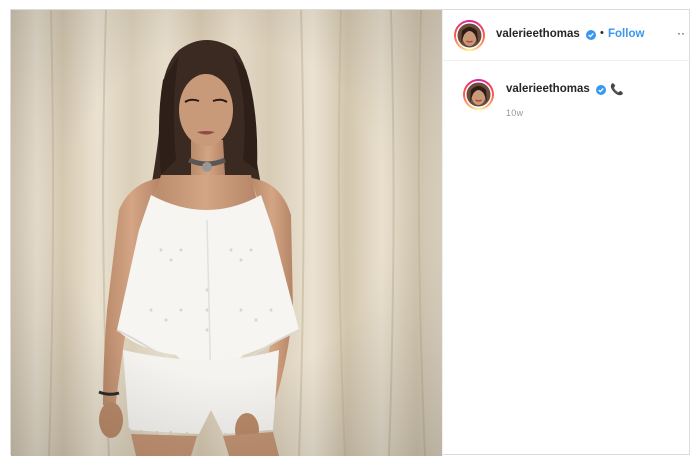 The height and width of the screenshot is (465, 700). Describe the element at coordinates (626, 34) in the screenshot. I see `follow-button: Follow` at that location.